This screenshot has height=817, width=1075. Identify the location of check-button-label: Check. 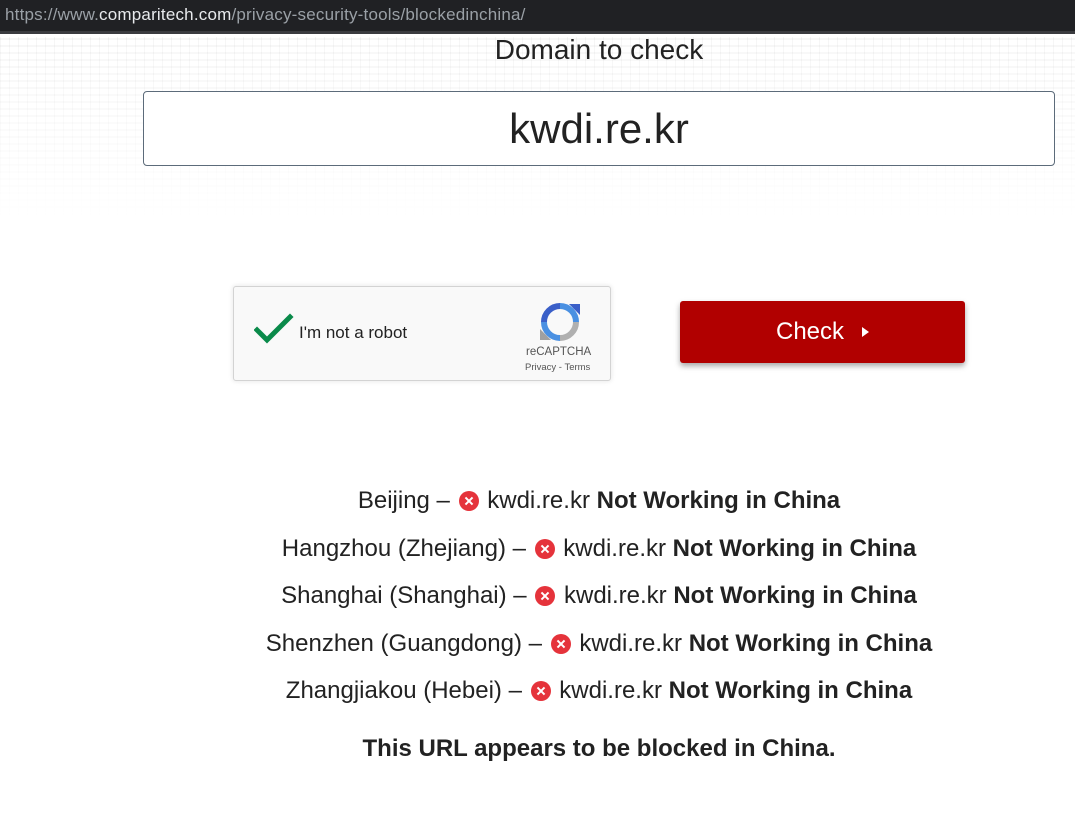
(810, 331).